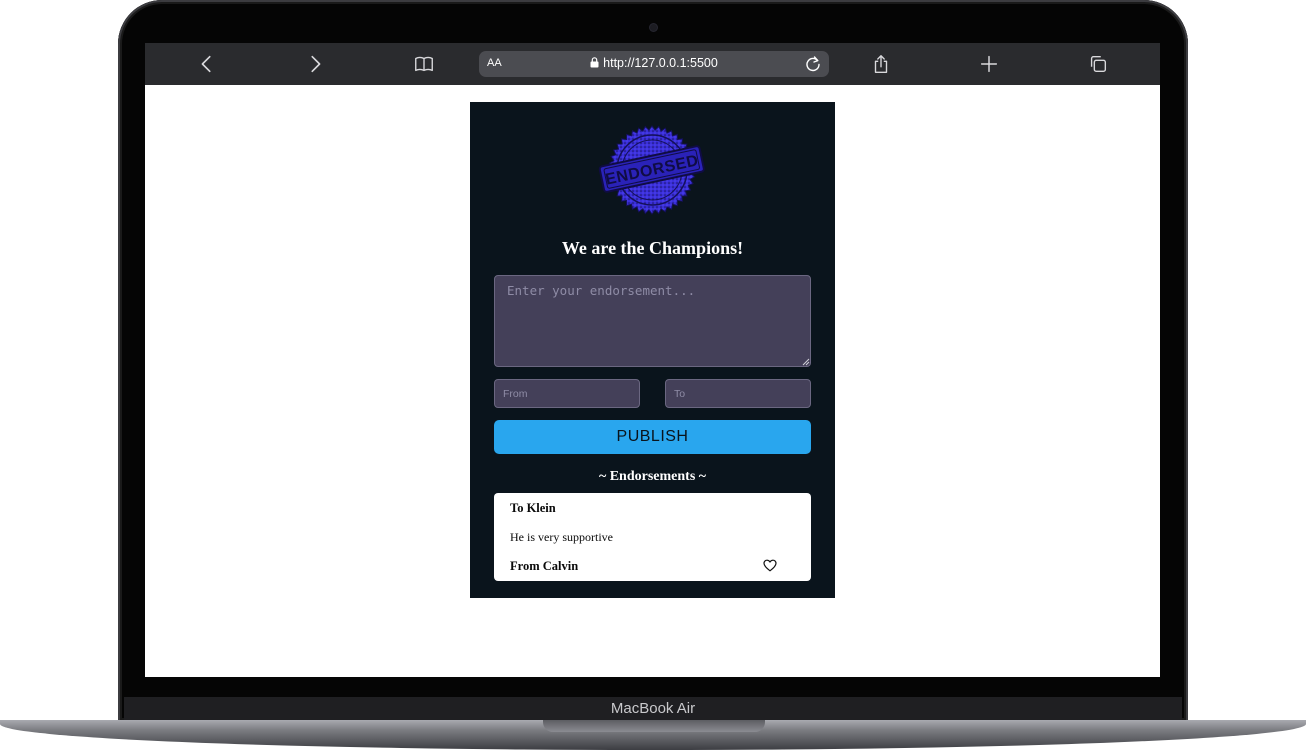 The image size is (1306, 750). I want to click on camera, so click(653, 27).